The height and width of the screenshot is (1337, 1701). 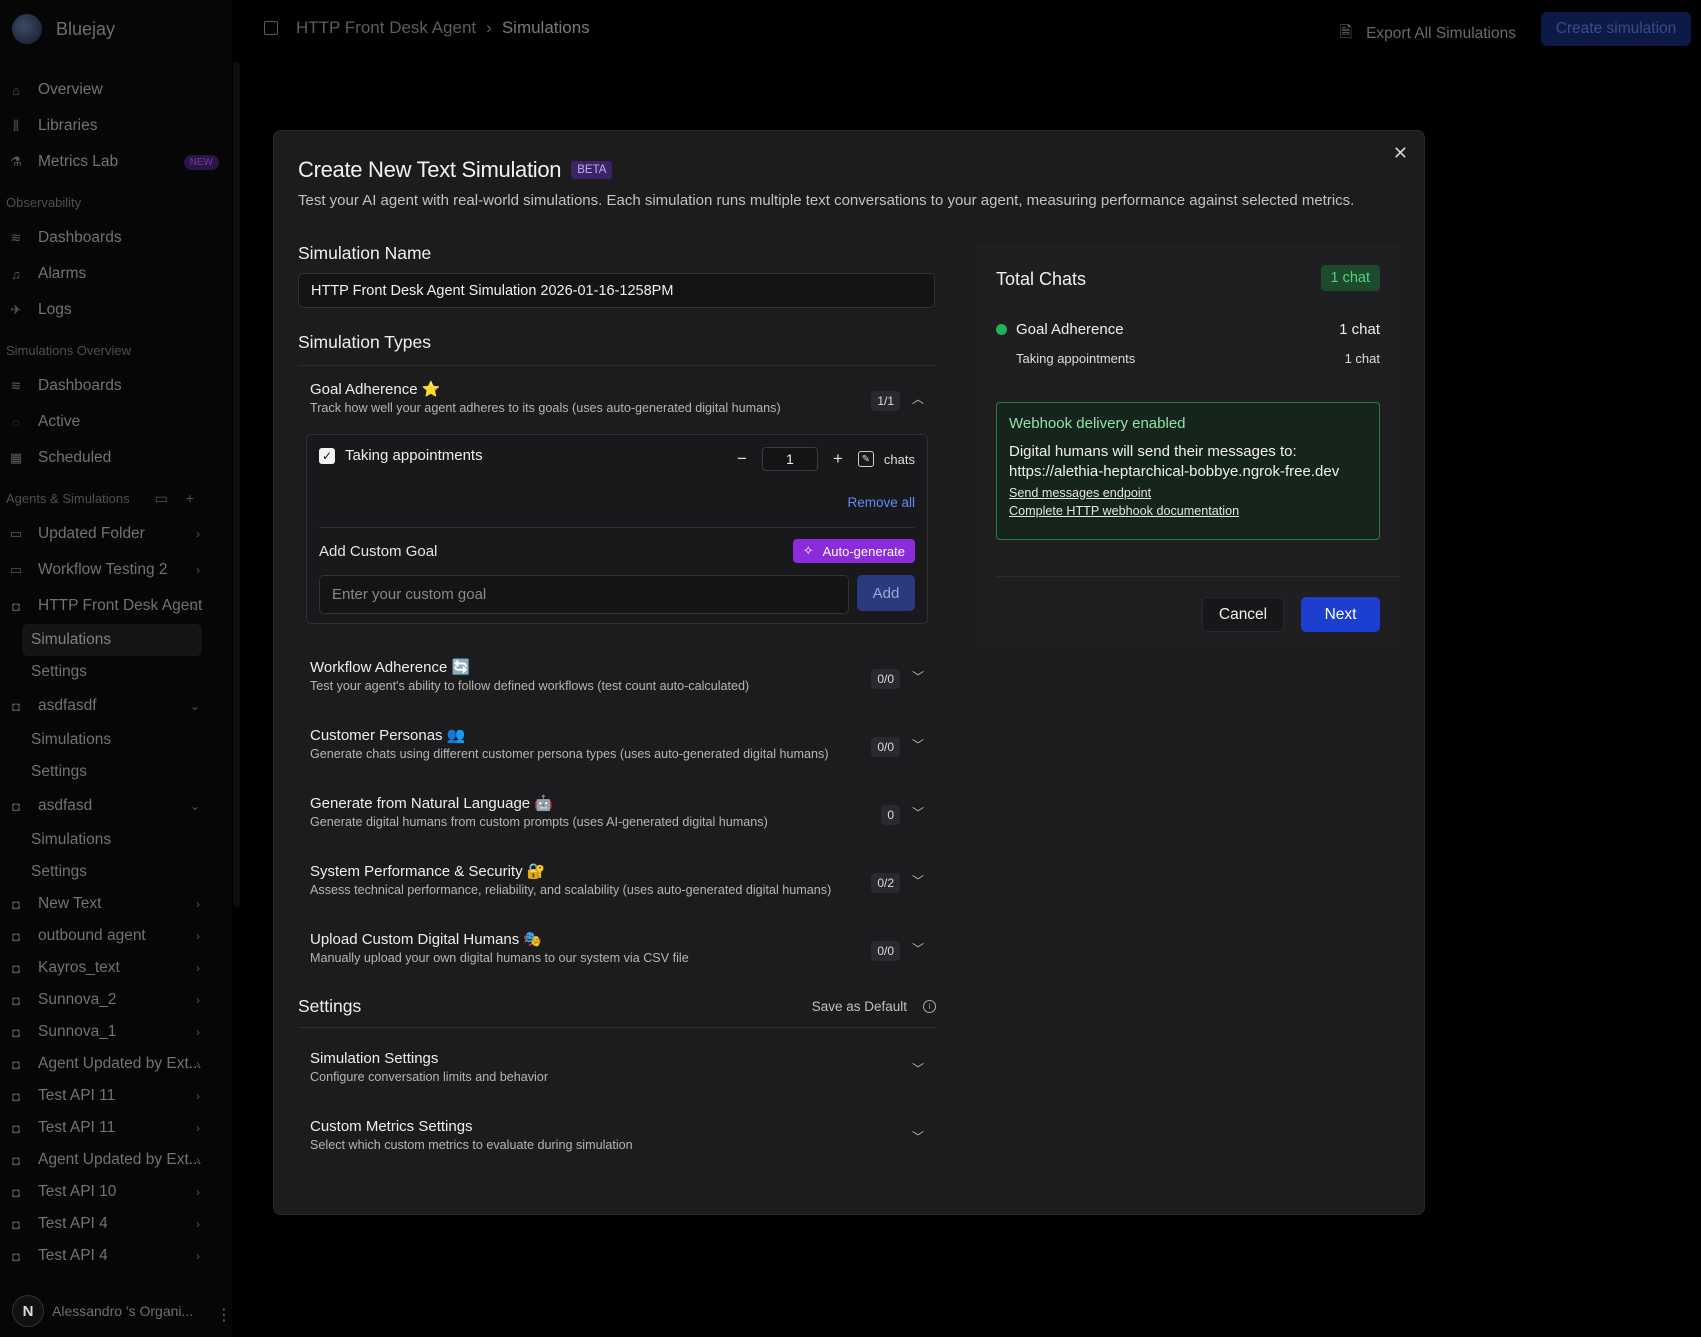 I want to click on agent-label: outbound agent, so click(x=92, y=935).